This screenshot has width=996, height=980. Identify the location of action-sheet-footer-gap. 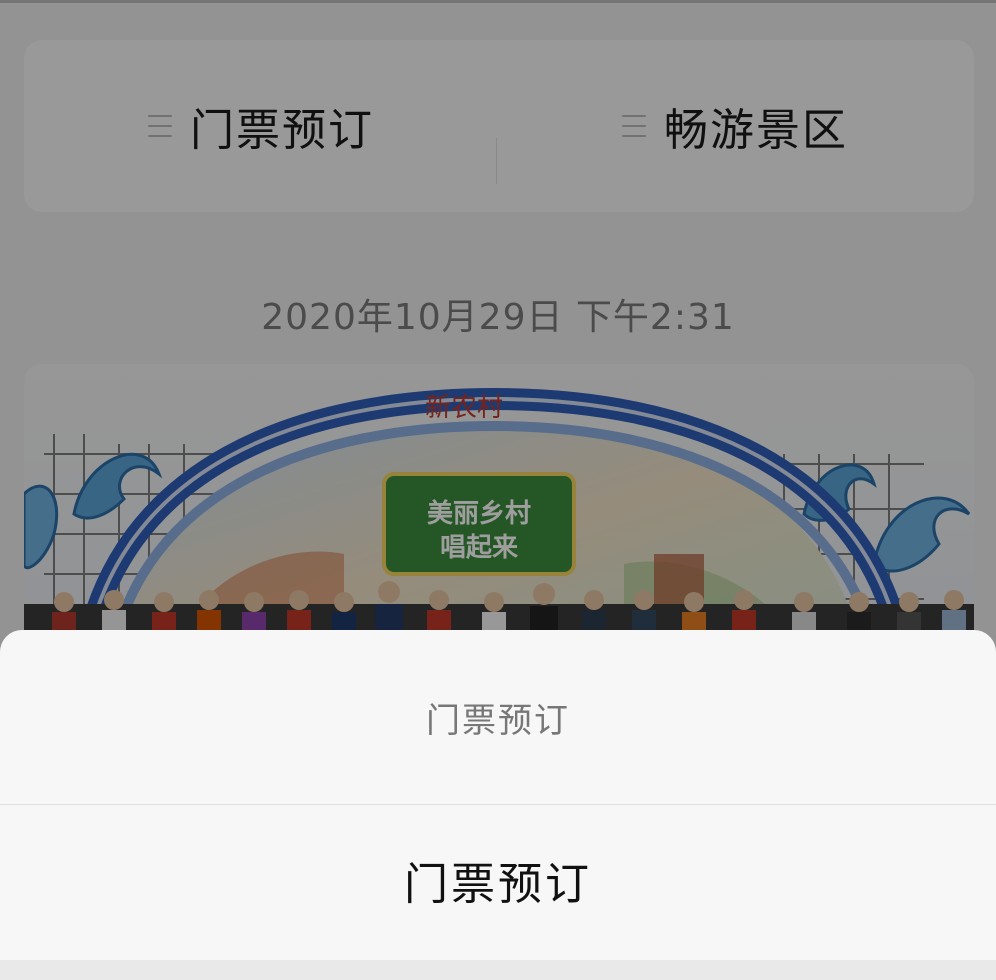
(498, 970).